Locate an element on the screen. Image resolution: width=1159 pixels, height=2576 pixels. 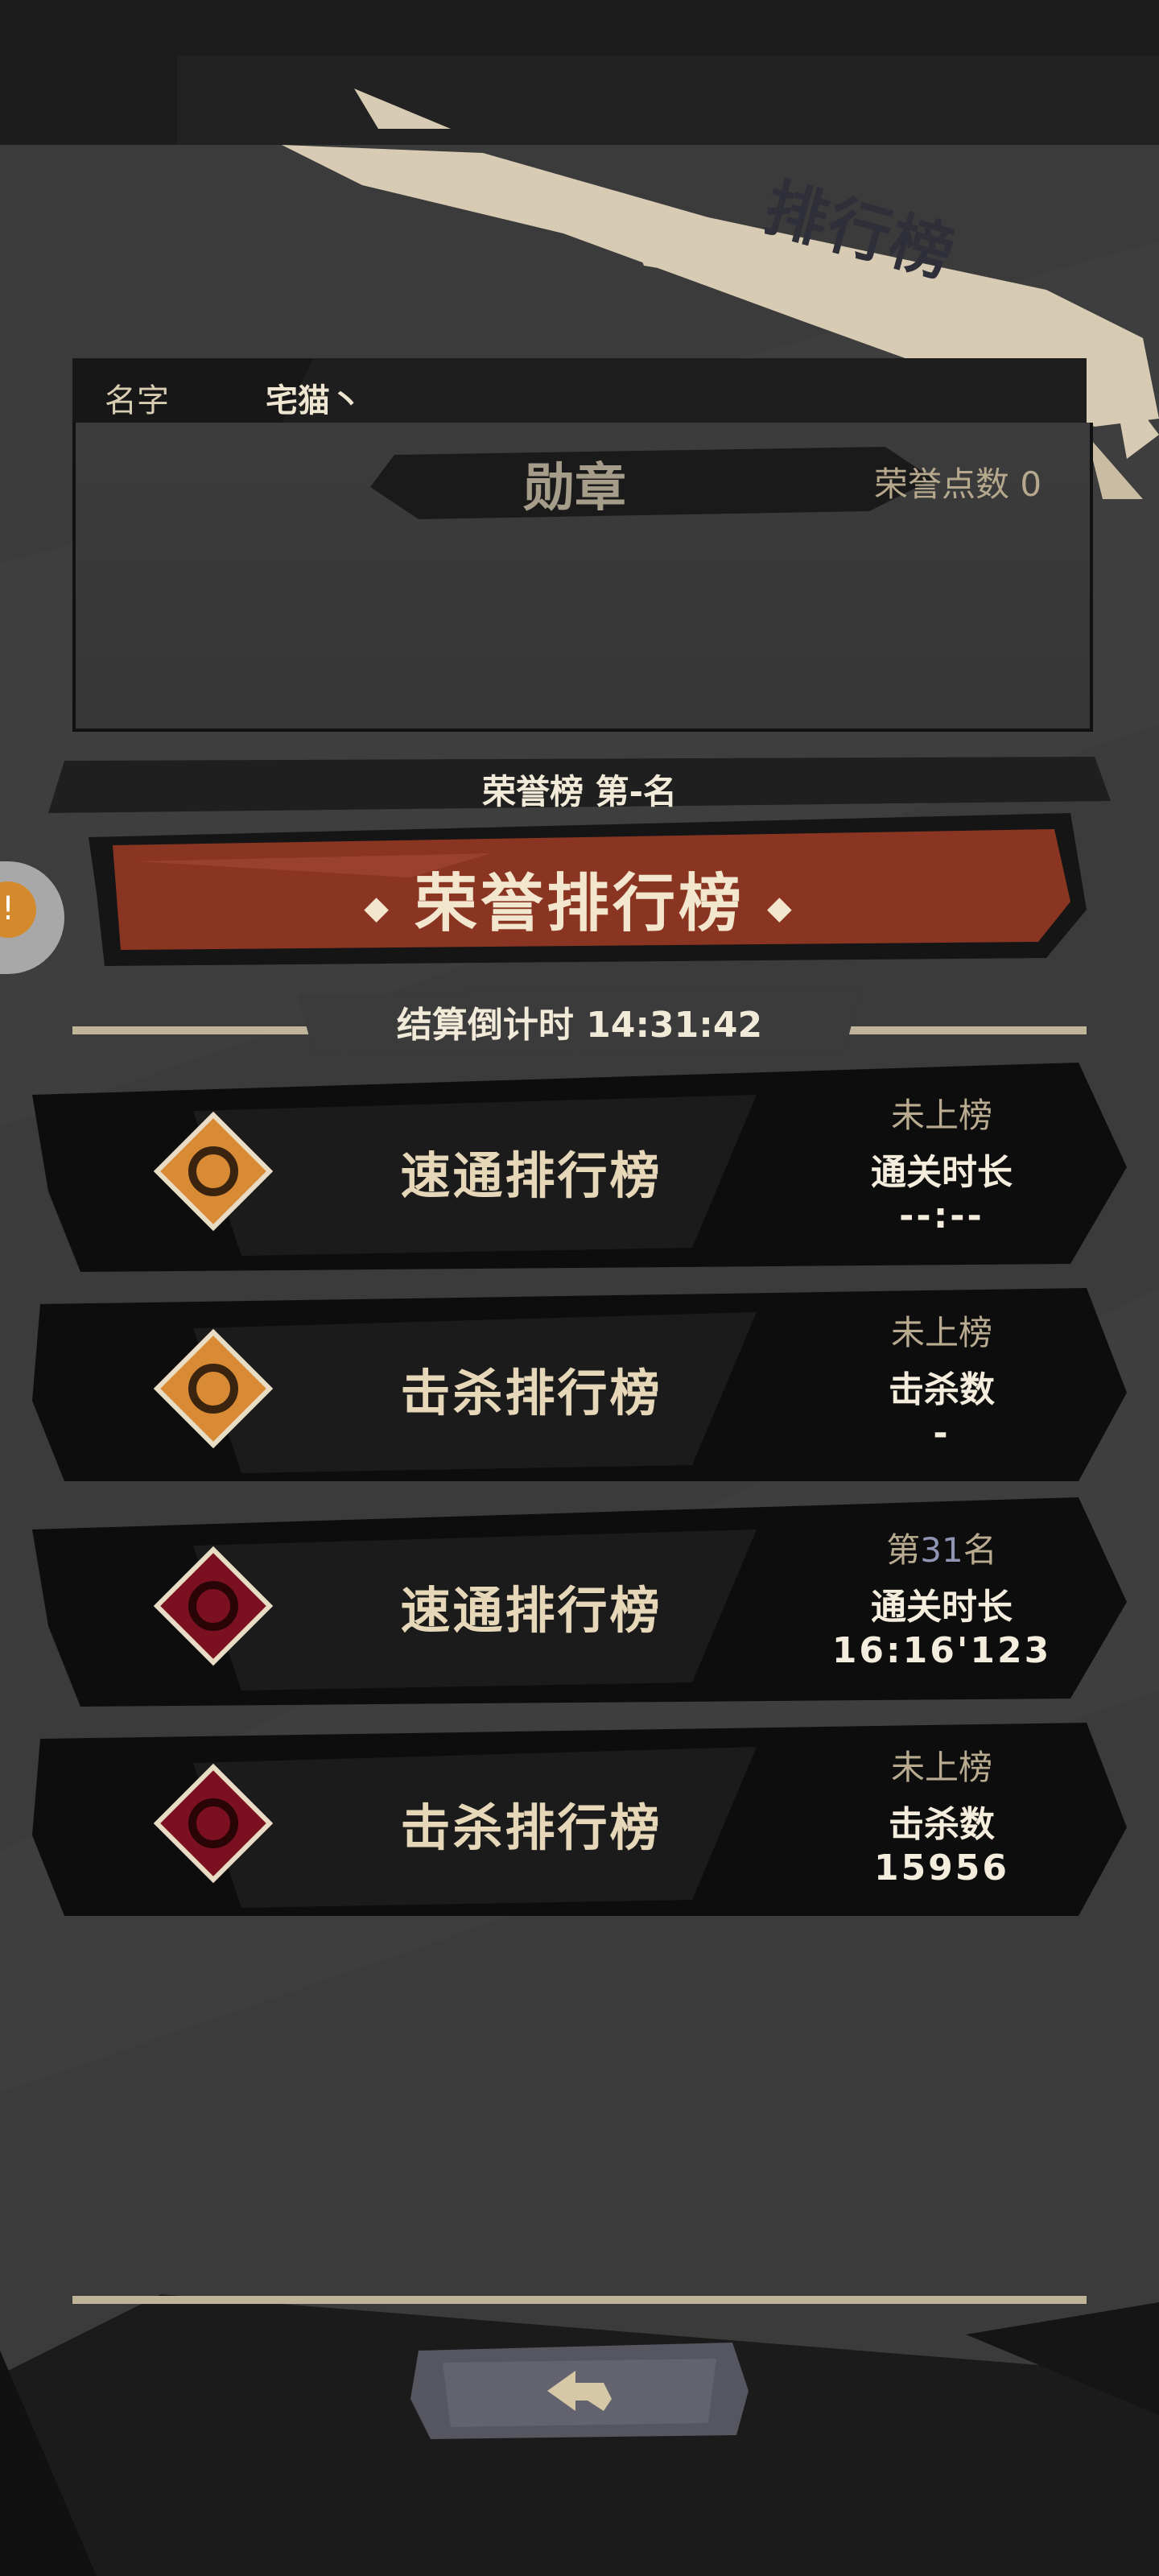
honor-rank-text: 荣誉榜 第-名 is located at coordinates (579, 791).